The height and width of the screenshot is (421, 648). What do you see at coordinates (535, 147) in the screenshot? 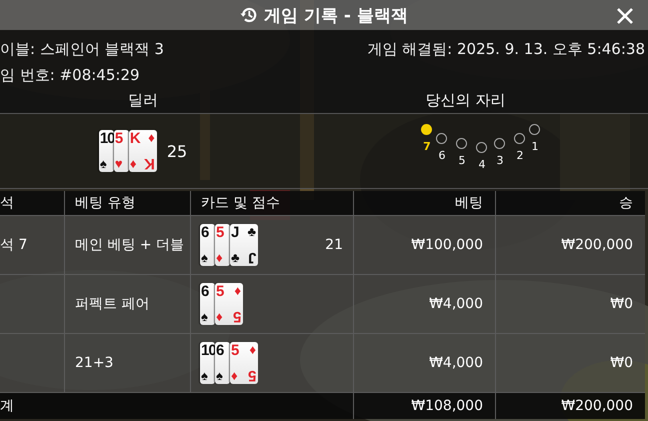
I see `seat-number: 1` at bounding box center [535, 147].